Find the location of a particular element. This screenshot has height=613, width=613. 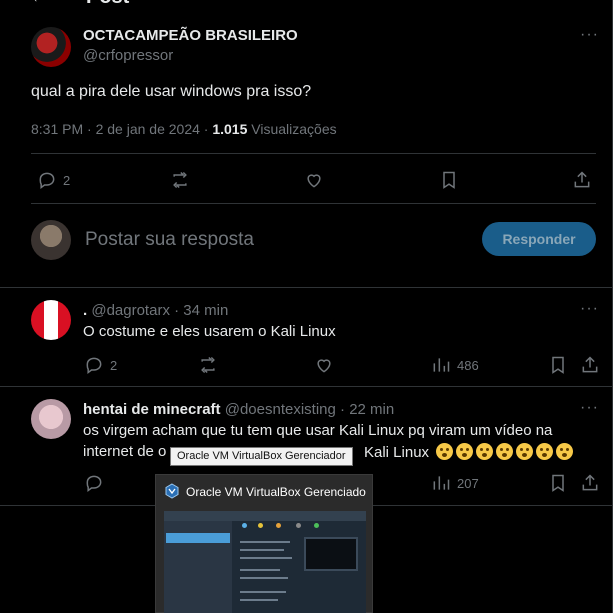

reply-action is located at coordinates (94, 483).